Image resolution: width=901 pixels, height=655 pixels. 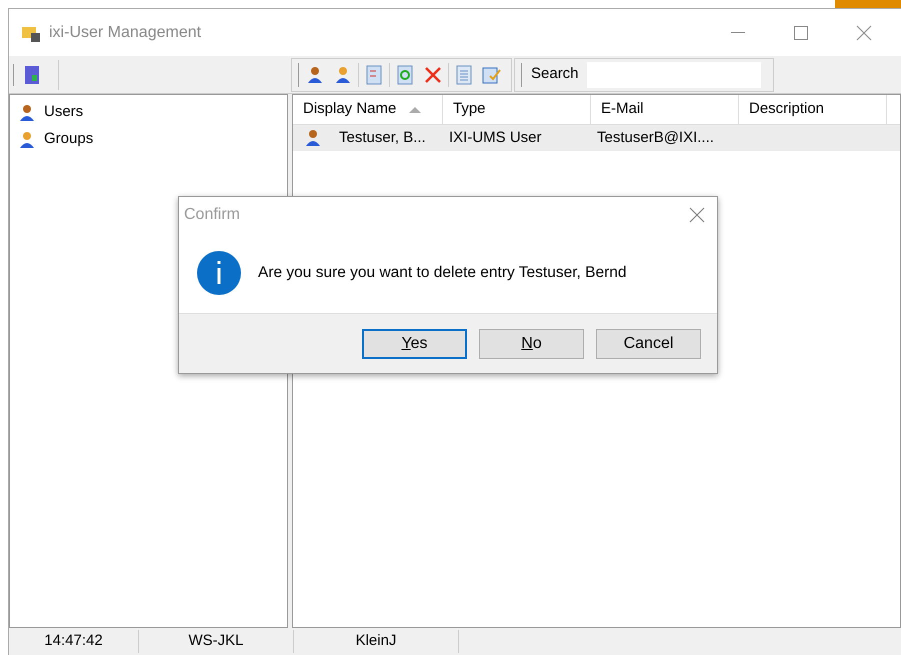 I want to click on status-text: KleinJ, so click(x=376, y=641).